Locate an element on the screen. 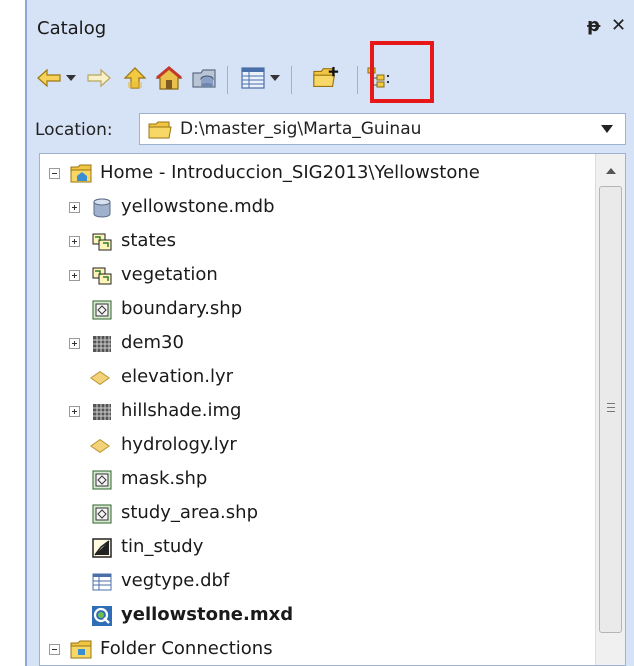  location-row: Location: D:\master_sig\Marta_Guinau is located at coordinates (330, 129).